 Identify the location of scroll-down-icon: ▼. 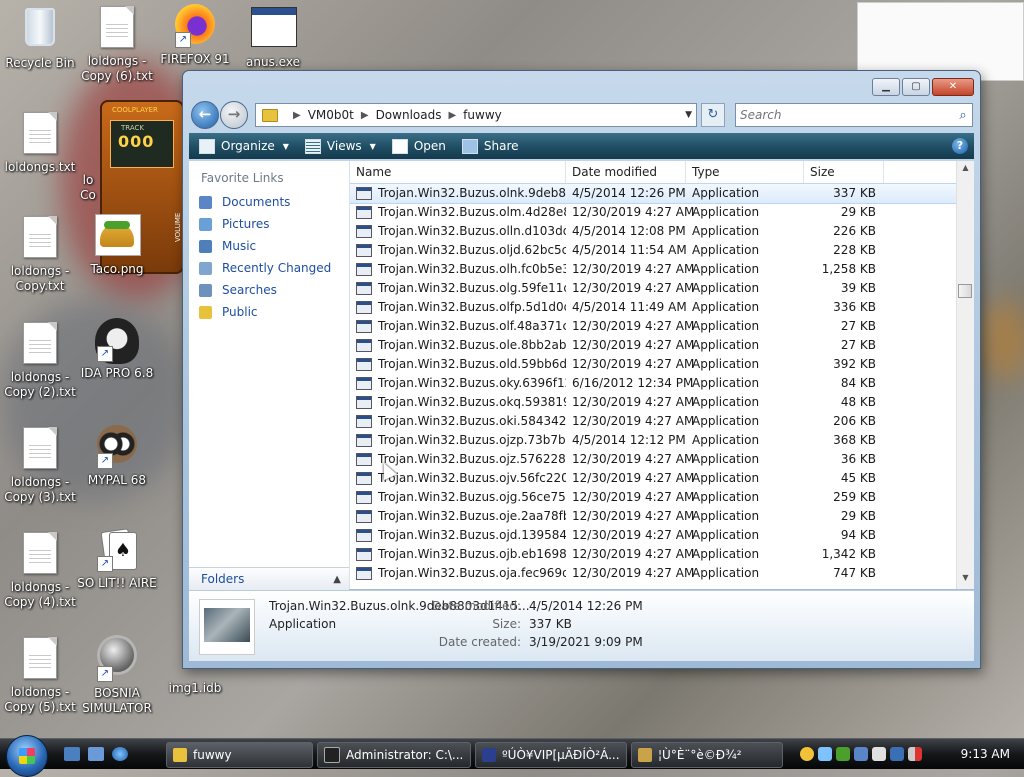
(965, 580).